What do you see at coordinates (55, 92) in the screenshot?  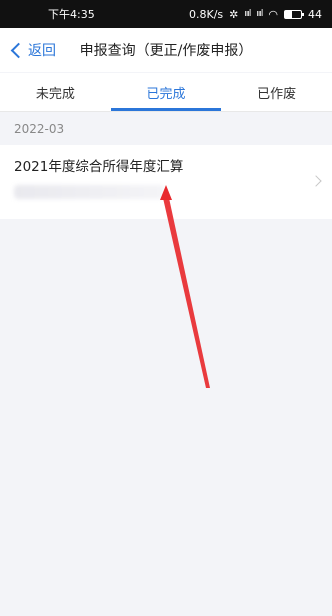 I see `tab-incomplete: 未完成` at bounding box center [55, 92].